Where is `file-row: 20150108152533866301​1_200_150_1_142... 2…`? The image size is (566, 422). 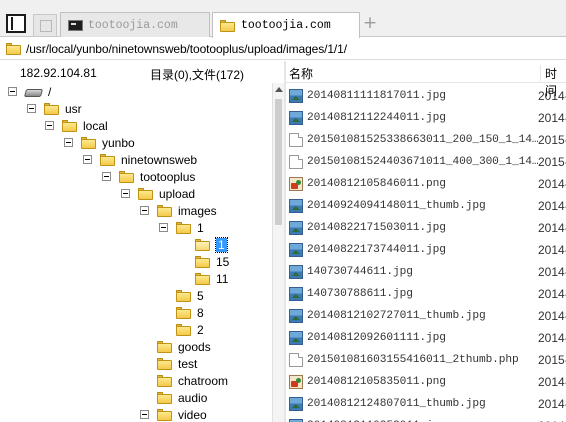 file-row: 20150108152533866301​1_200_150_1_142... 2… is located at coordinates (426, 140).